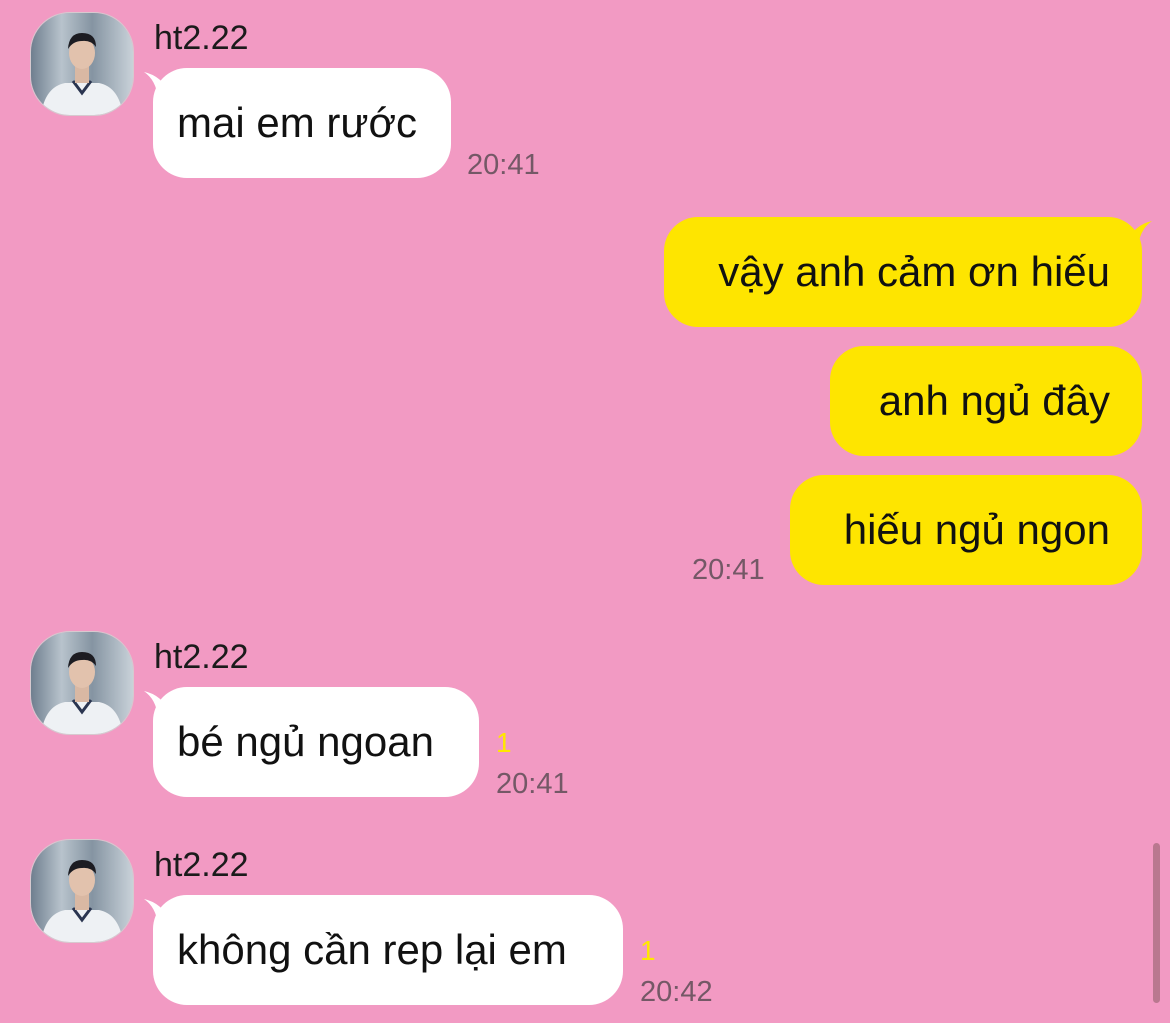  I want to click on message-bubble: không cần rep lại em, so click(388, 950).